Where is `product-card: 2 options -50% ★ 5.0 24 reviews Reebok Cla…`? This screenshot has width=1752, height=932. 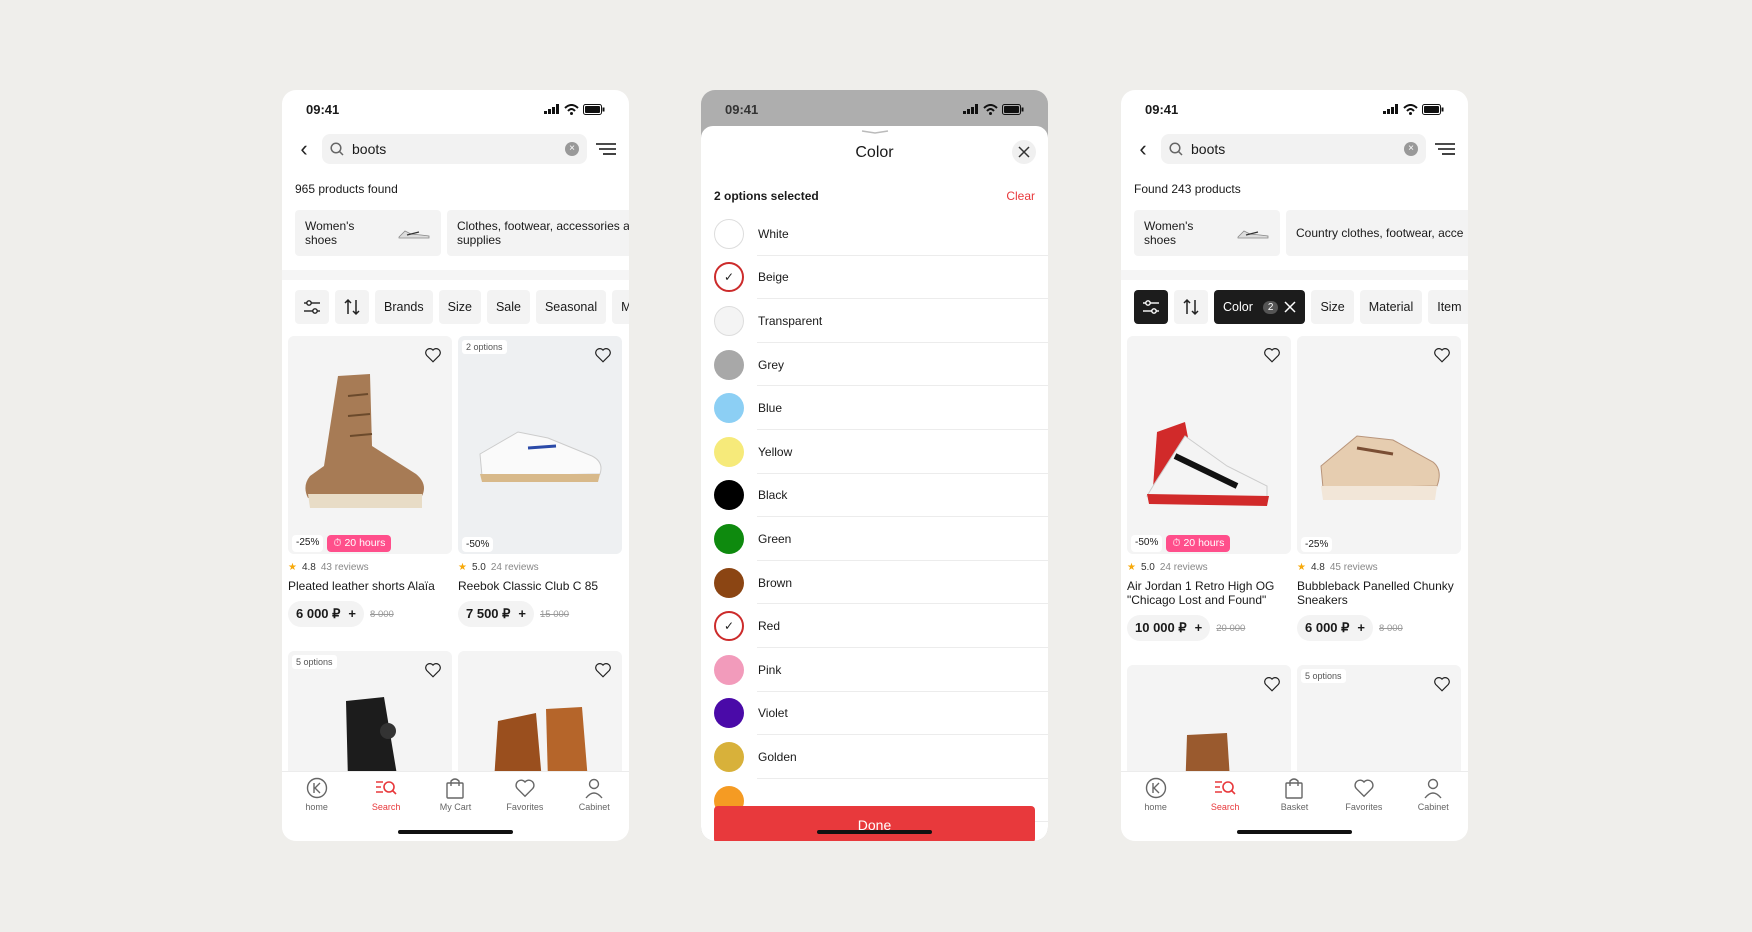
product-card: 2 options -50% ★ 5.0 24 reviews Reebok Cla… is located at coordinates (540, 481).